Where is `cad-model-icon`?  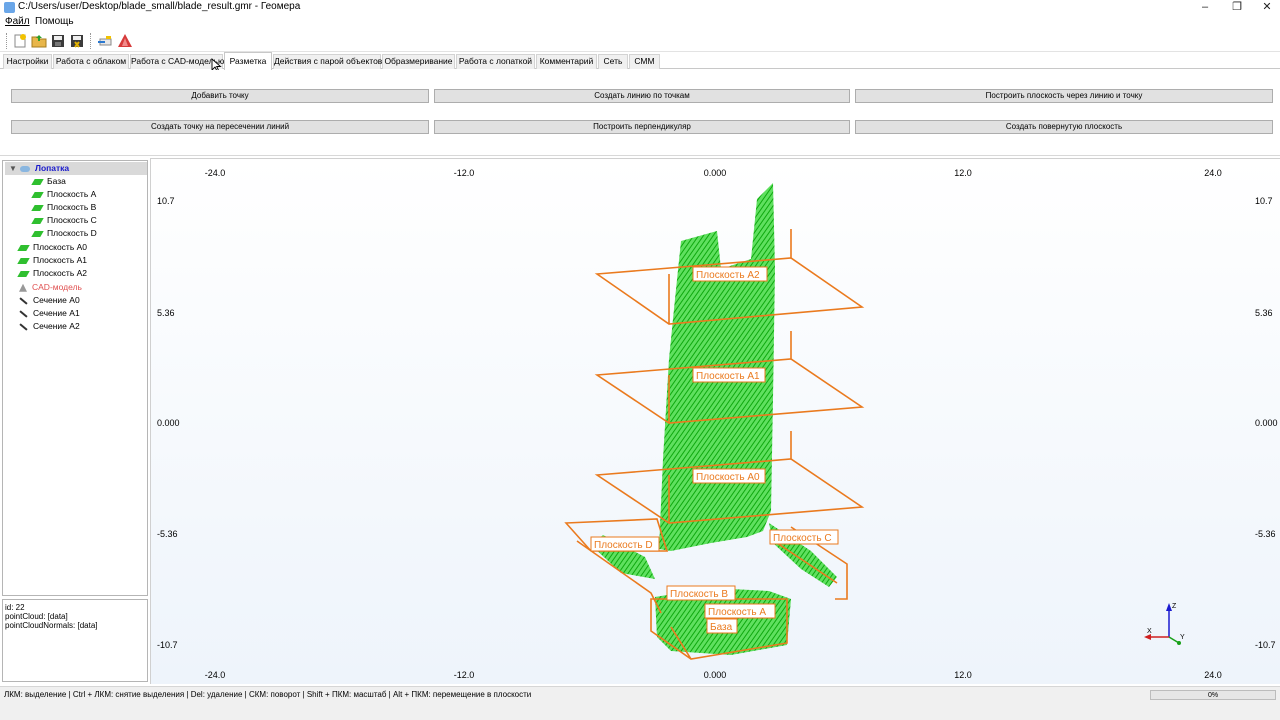 cad-model-icon is located at coordinates (23, 287).